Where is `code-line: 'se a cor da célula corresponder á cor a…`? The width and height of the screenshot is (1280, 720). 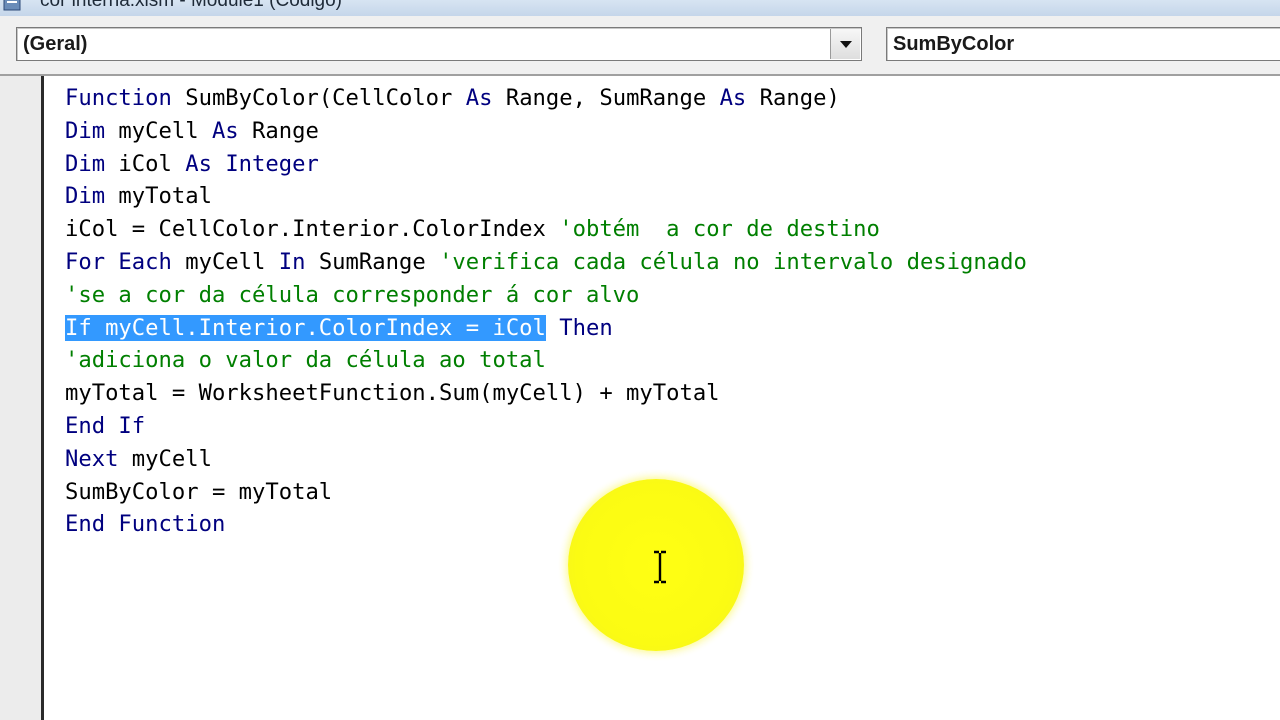
code-line: 'se a cor da célula corresponder á cor a… is located at coordinates (546, 295).